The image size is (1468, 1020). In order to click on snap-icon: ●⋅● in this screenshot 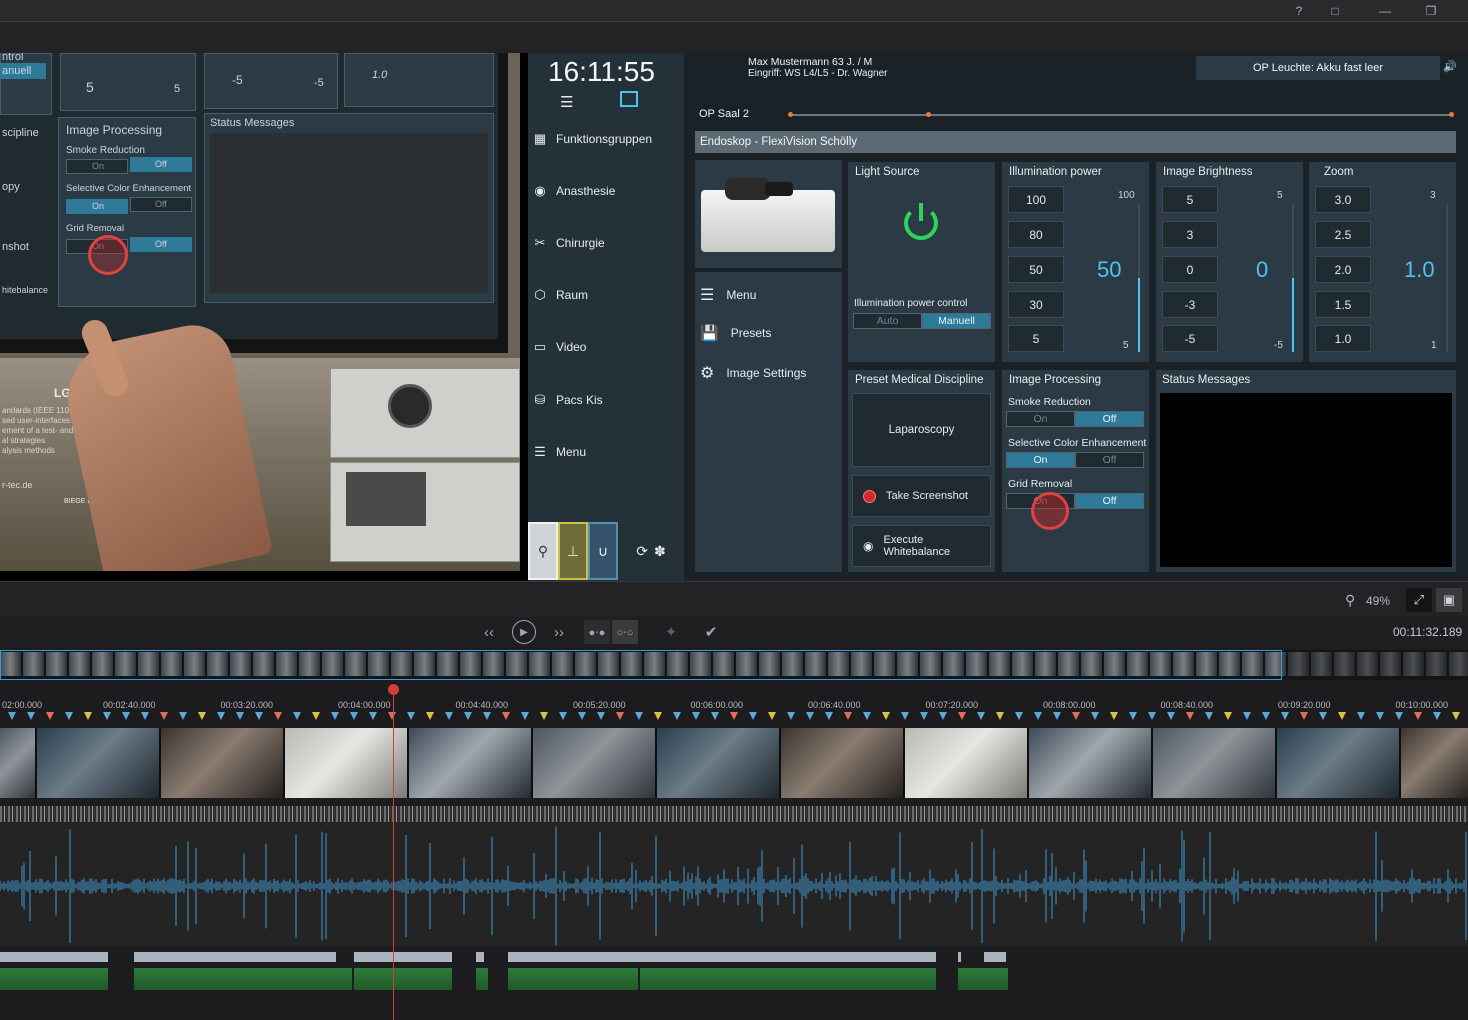, I will do `click(597, 632)`.